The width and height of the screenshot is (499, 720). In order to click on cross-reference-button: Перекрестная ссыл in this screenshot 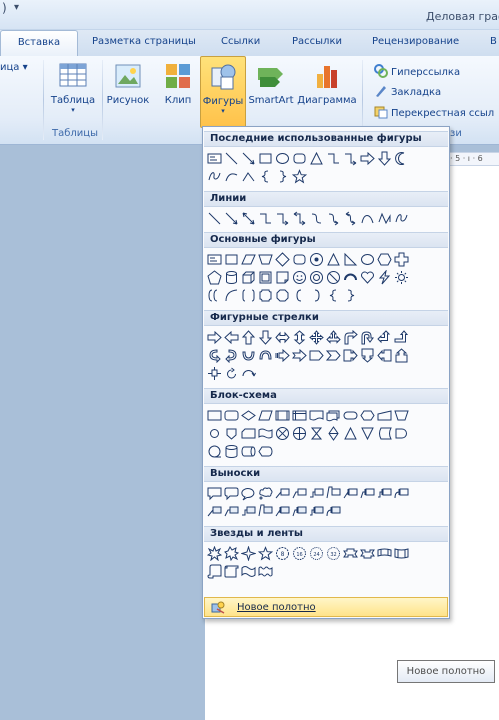, I will do `click(434, 112)`.